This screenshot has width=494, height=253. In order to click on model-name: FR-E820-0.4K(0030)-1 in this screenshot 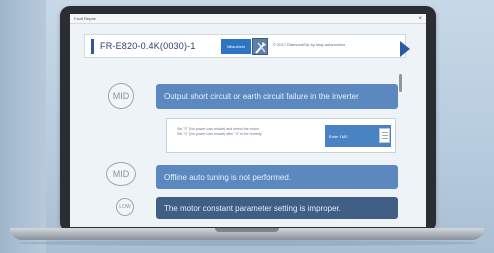, I will do `click(148, 46)`.